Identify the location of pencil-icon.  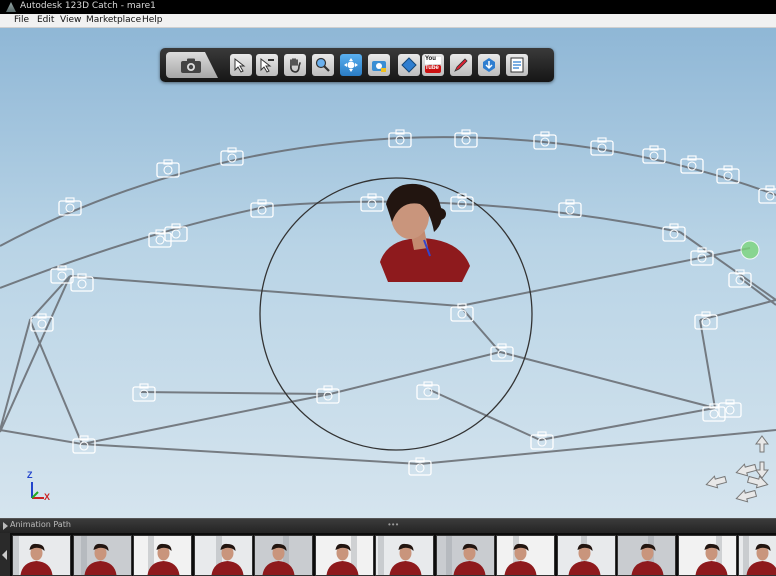
(461, 65).